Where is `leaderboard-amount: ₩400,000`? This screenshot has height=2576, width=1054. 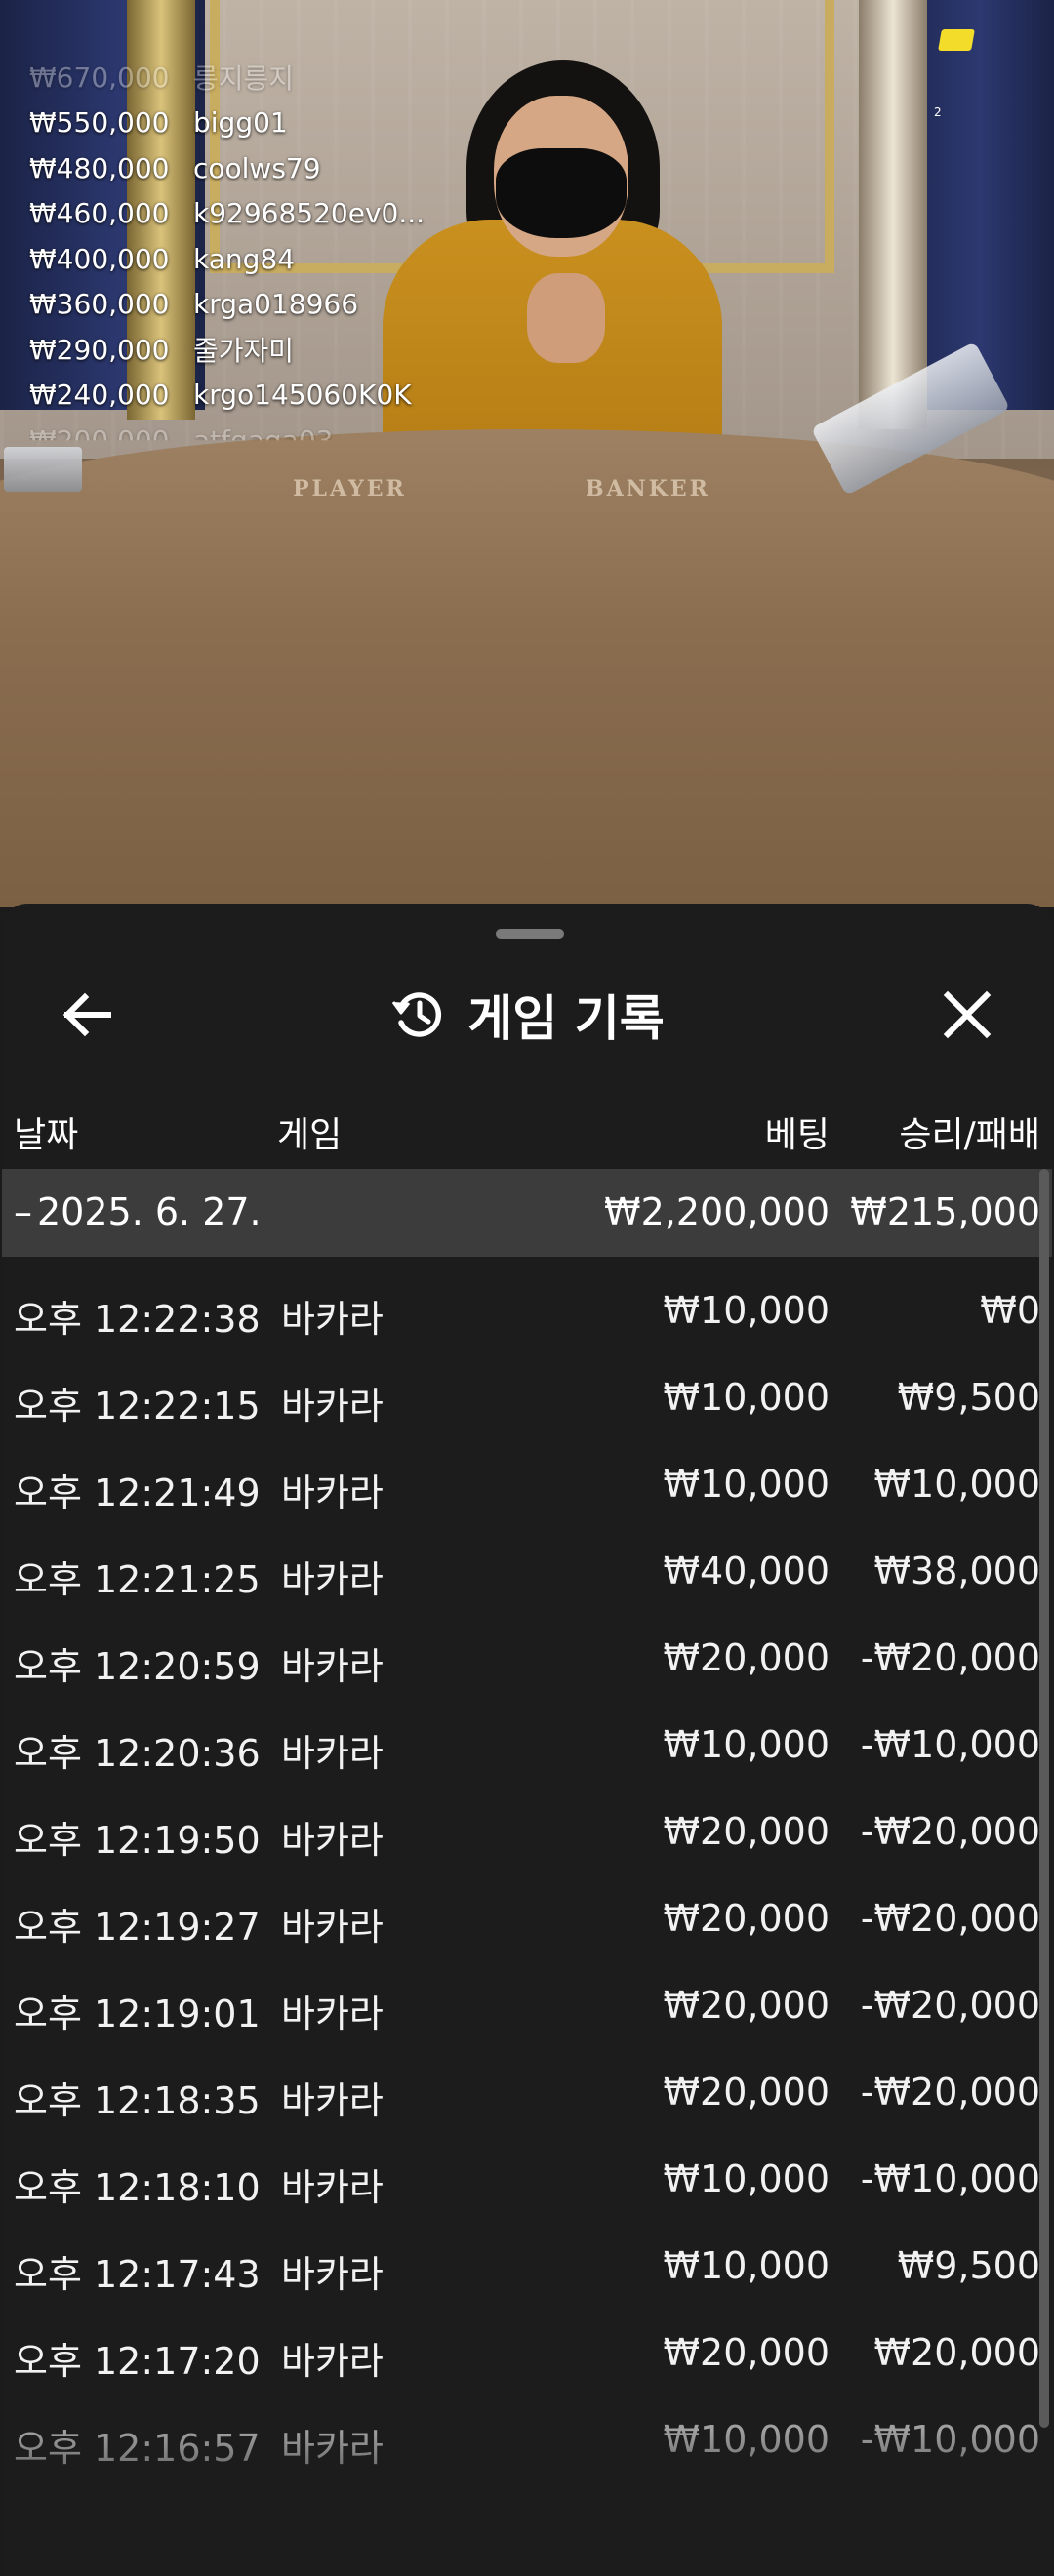
leaderboard-amount: ₩400,000 is located at coordinates (99, 258).